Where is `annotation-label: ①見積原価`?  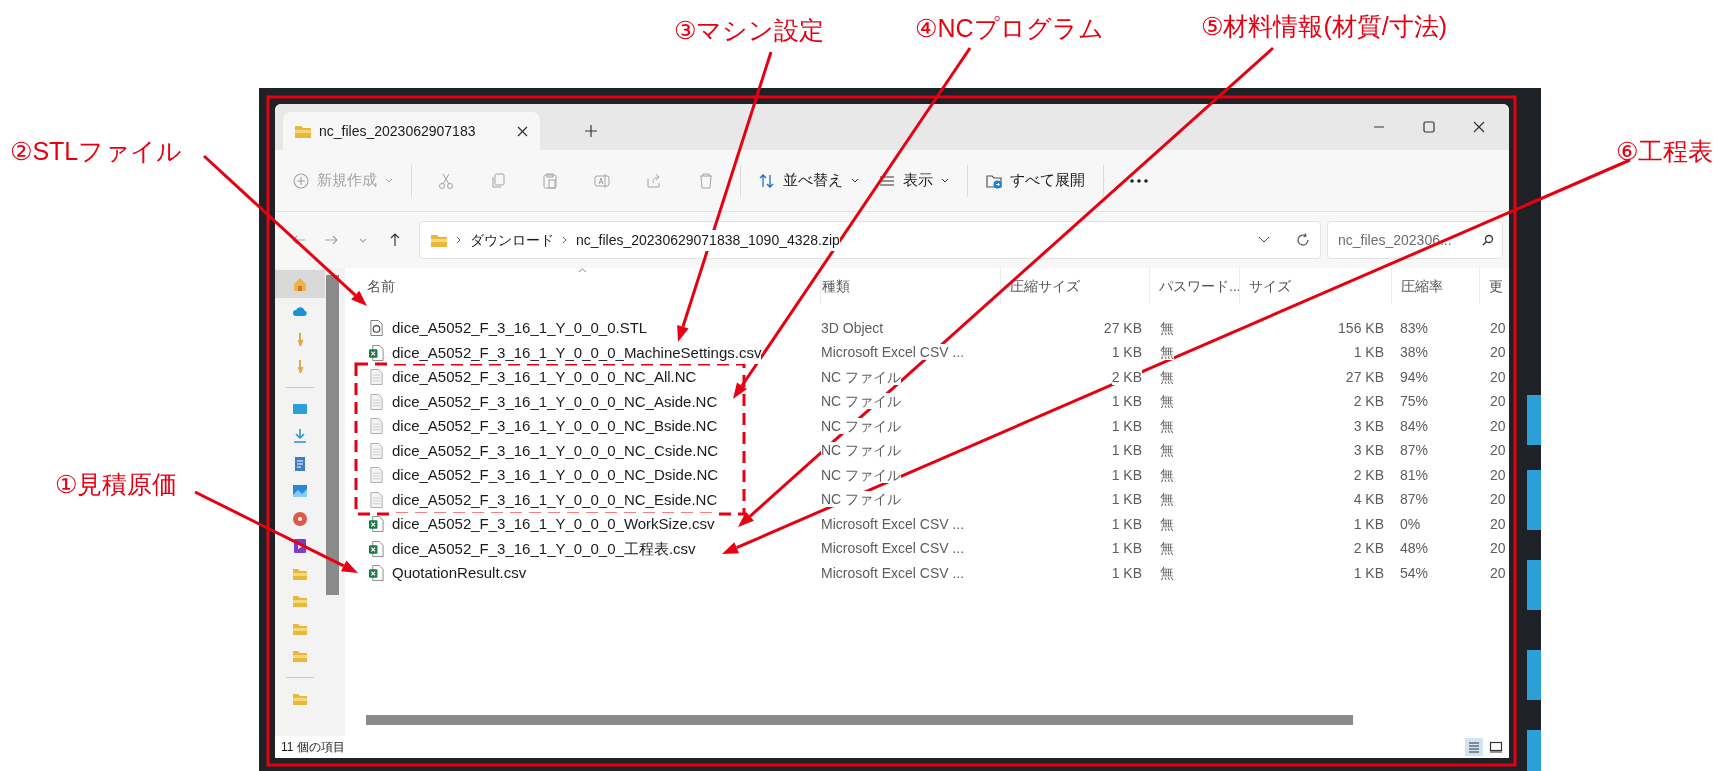 annotation-label: ①見積原価 is located at coordinates (116, 485).